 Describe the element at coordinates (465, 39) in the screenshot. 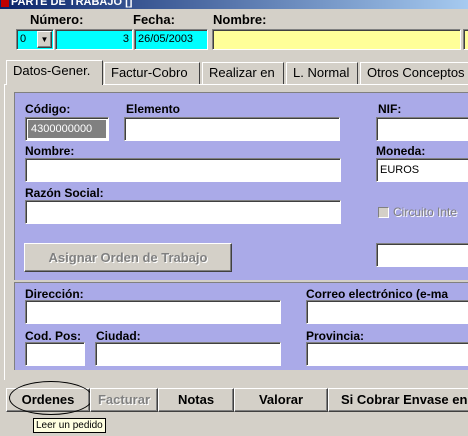

I see `header-extra-field` at that location.